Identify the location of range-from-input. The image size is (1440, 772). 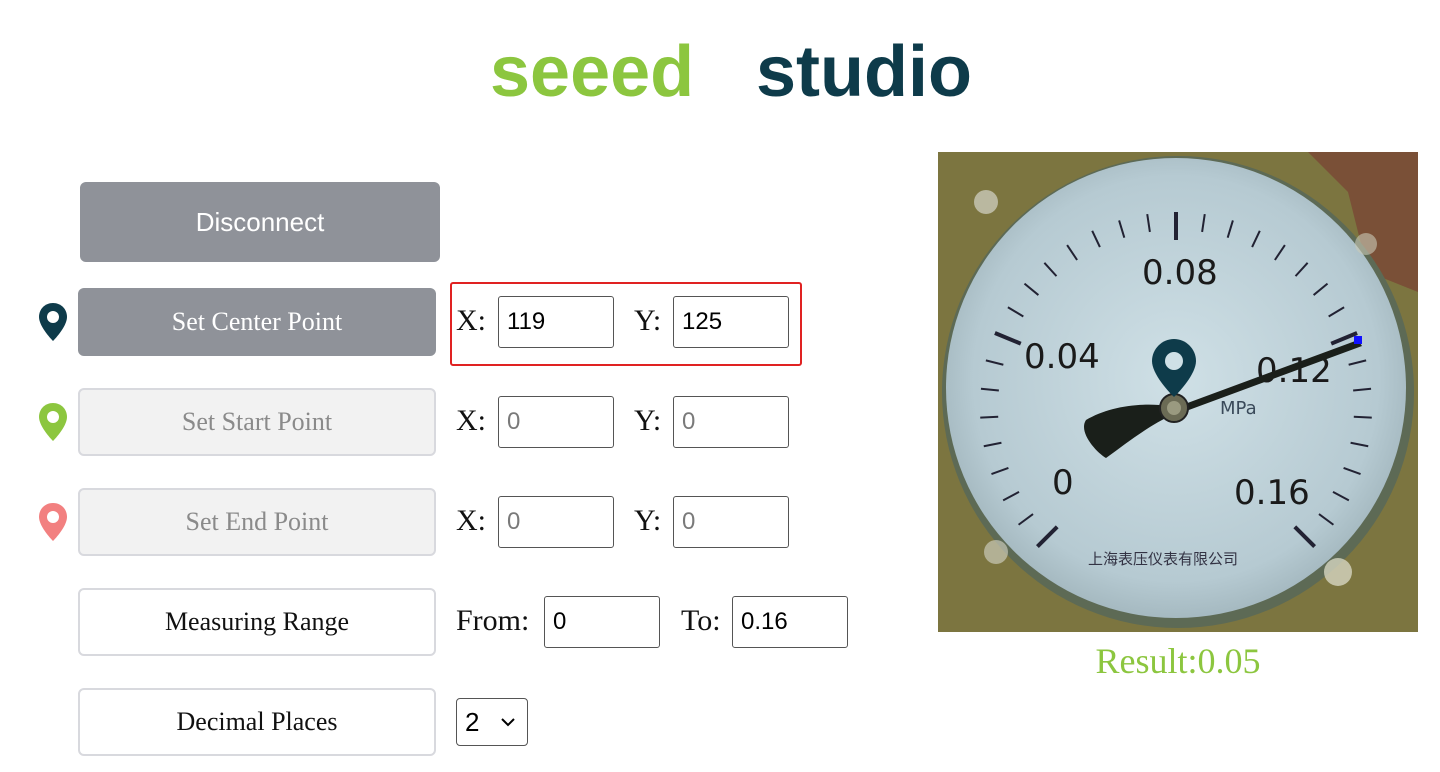
(602, 622).